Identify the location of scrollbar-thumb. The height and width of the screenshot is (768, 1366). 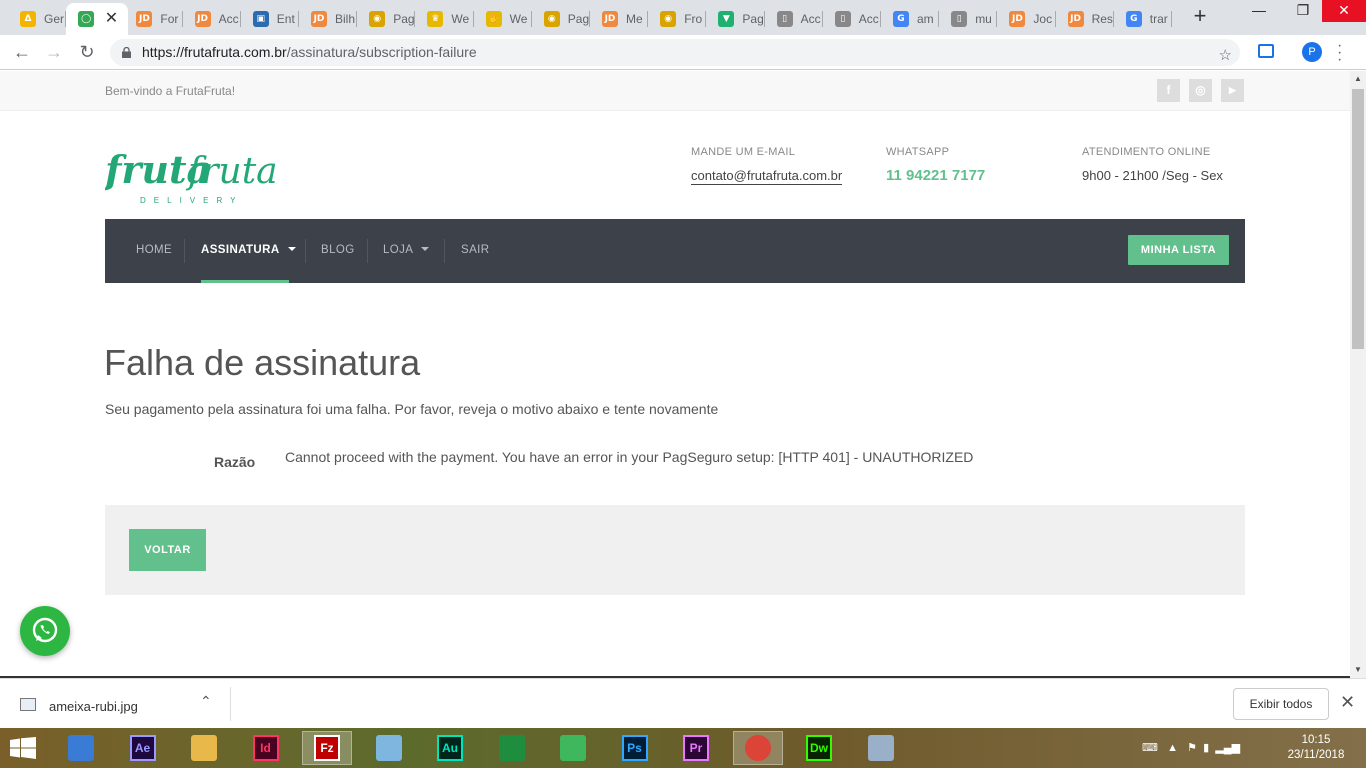
(1358, 219).